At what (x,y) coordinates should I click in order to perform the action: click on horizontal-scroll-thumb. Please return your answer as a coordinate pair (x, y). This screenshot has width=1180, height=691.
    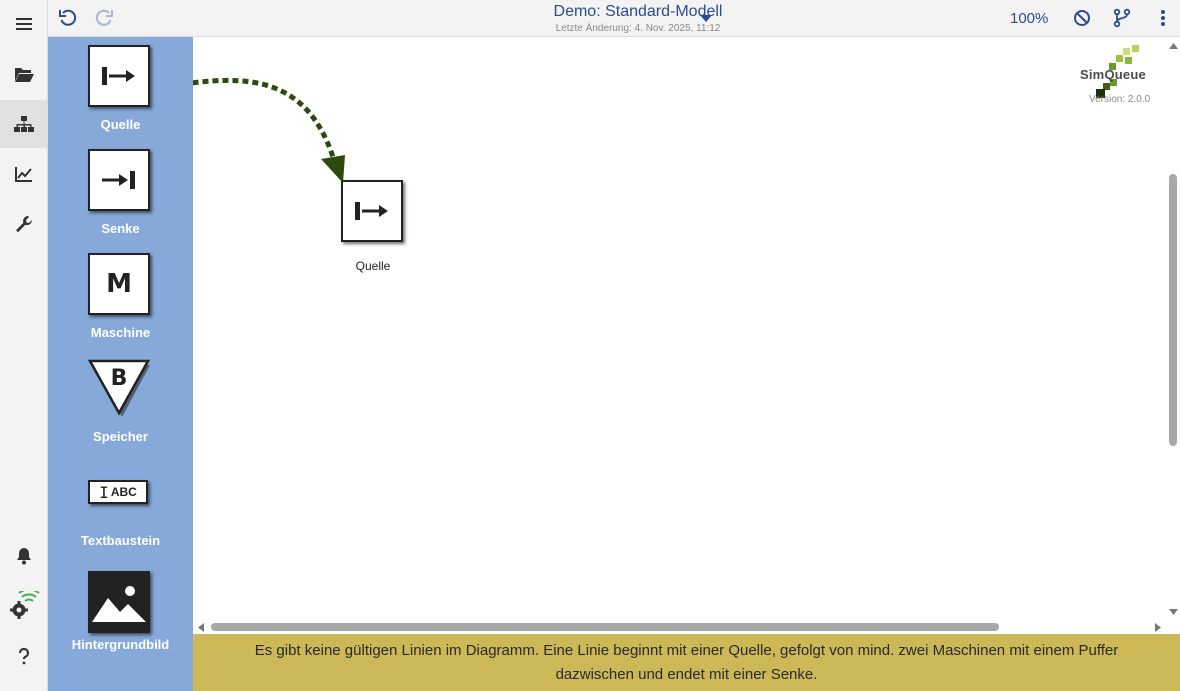
    Looking at the image, I should click on (605, 627).